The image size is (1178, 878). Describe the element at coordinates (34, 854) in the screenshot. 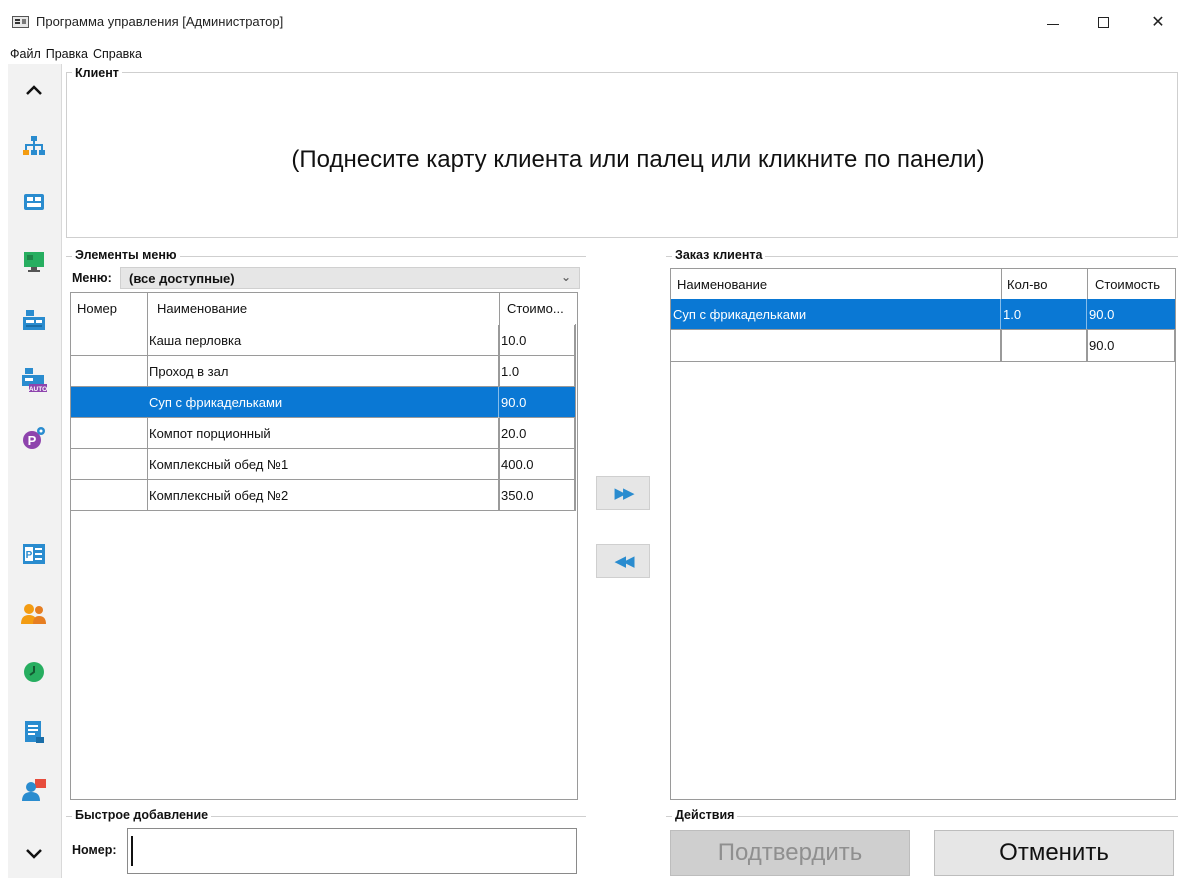

I see `chevron-down-icon` at that location.